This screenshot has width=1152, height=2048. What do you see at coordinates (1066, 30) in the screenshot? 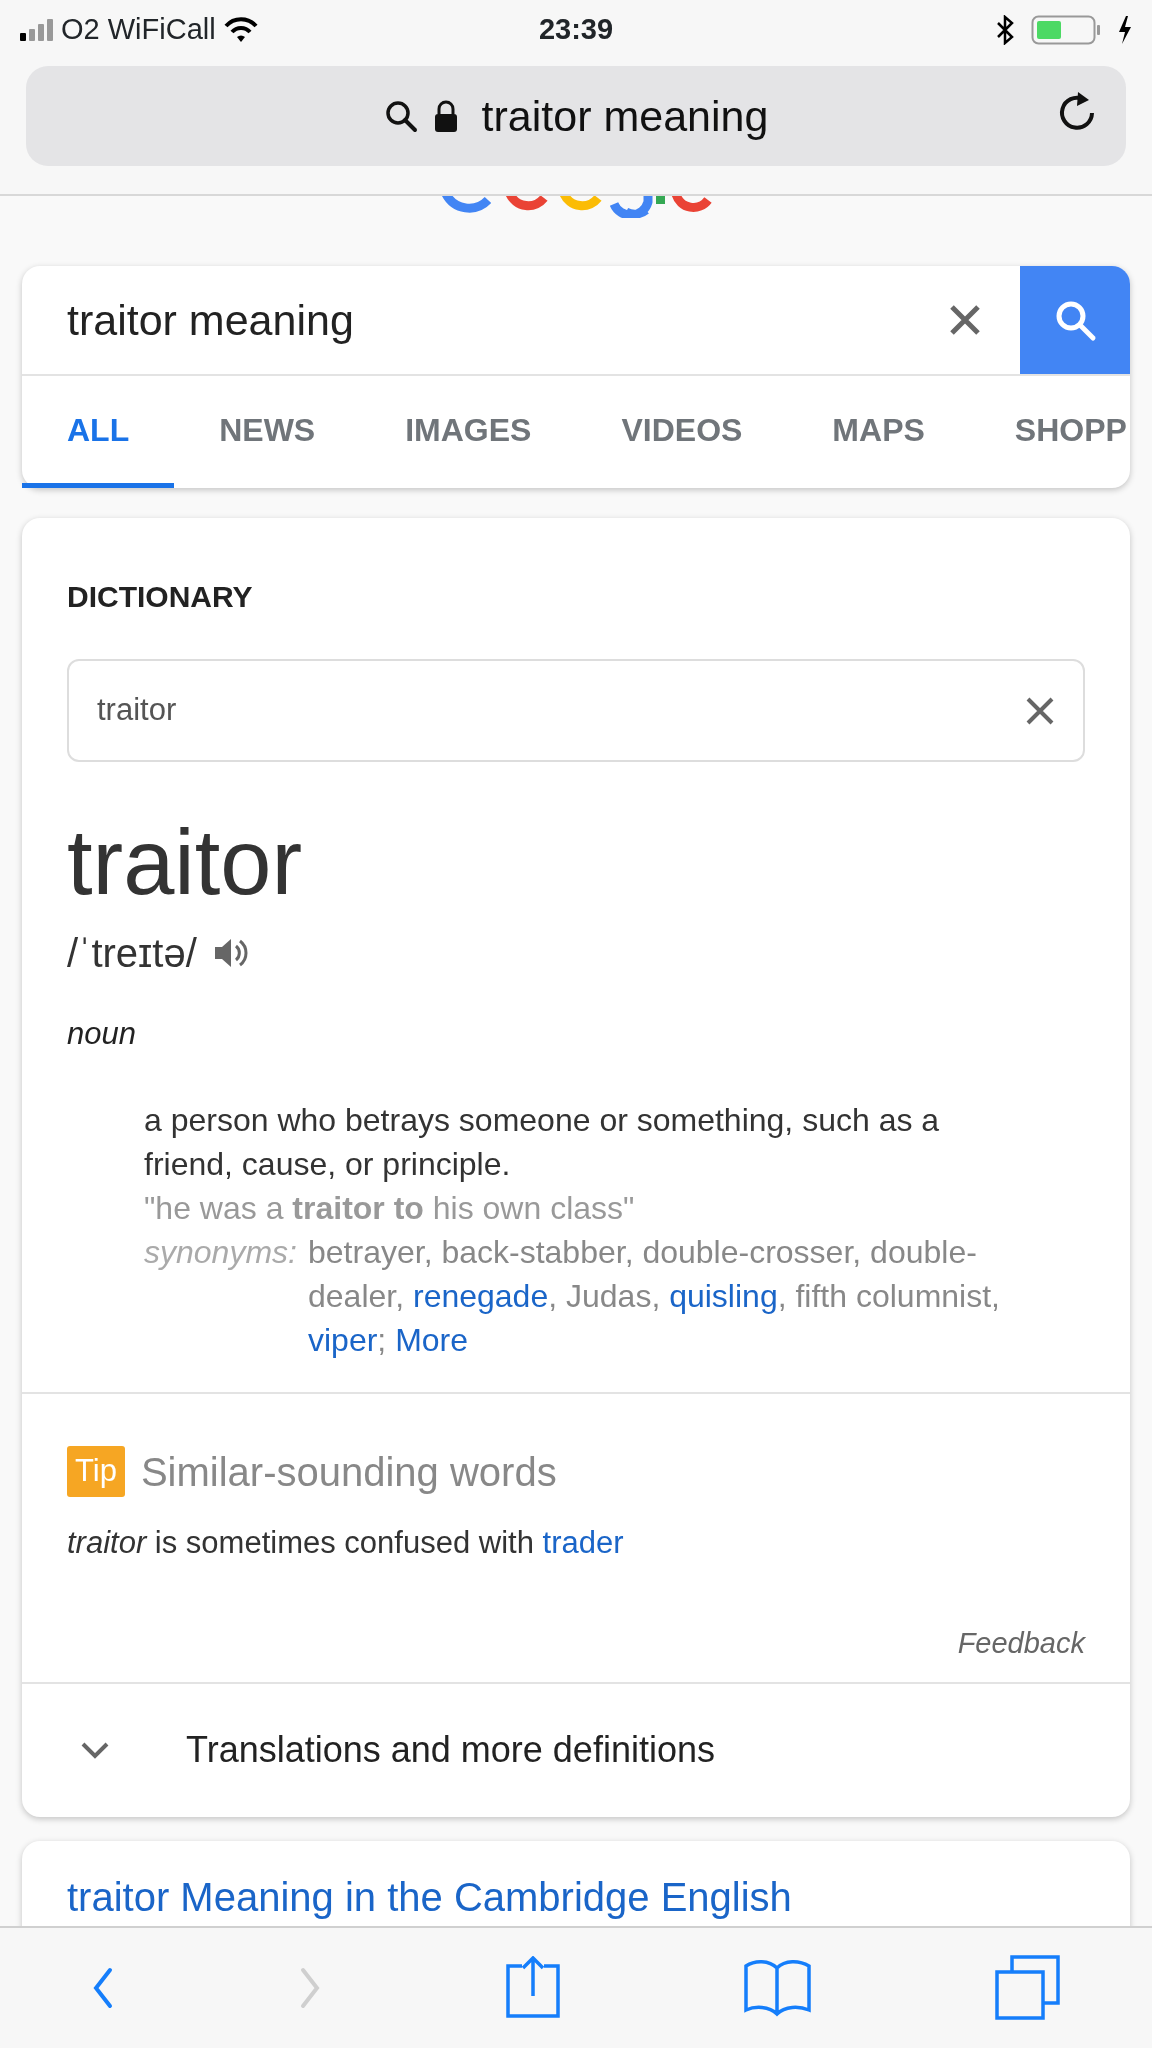
I see `battery-icon` at bounding box center [1066, 30].